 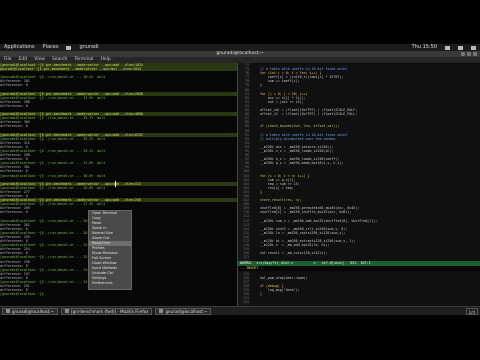 What do you see at coordinates (88, 47) in the screenshot?
I see `active-app-label: gnuradi` at bounding box center [88, 47].